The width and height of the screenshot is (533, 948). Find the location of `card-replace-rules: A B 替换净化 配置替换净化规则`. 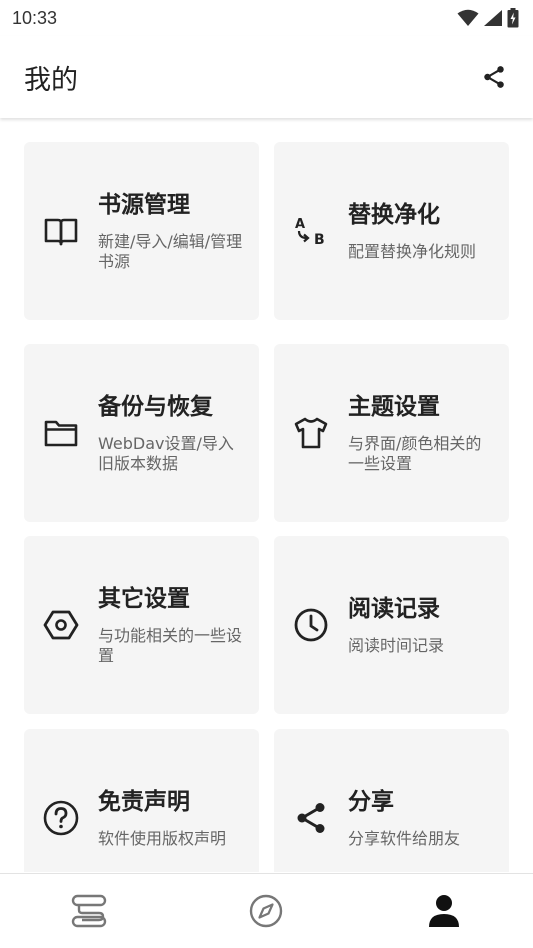

card-replace-rules: A B 替换净化 配置替换净化规则 is located at coordinates (391, 231).